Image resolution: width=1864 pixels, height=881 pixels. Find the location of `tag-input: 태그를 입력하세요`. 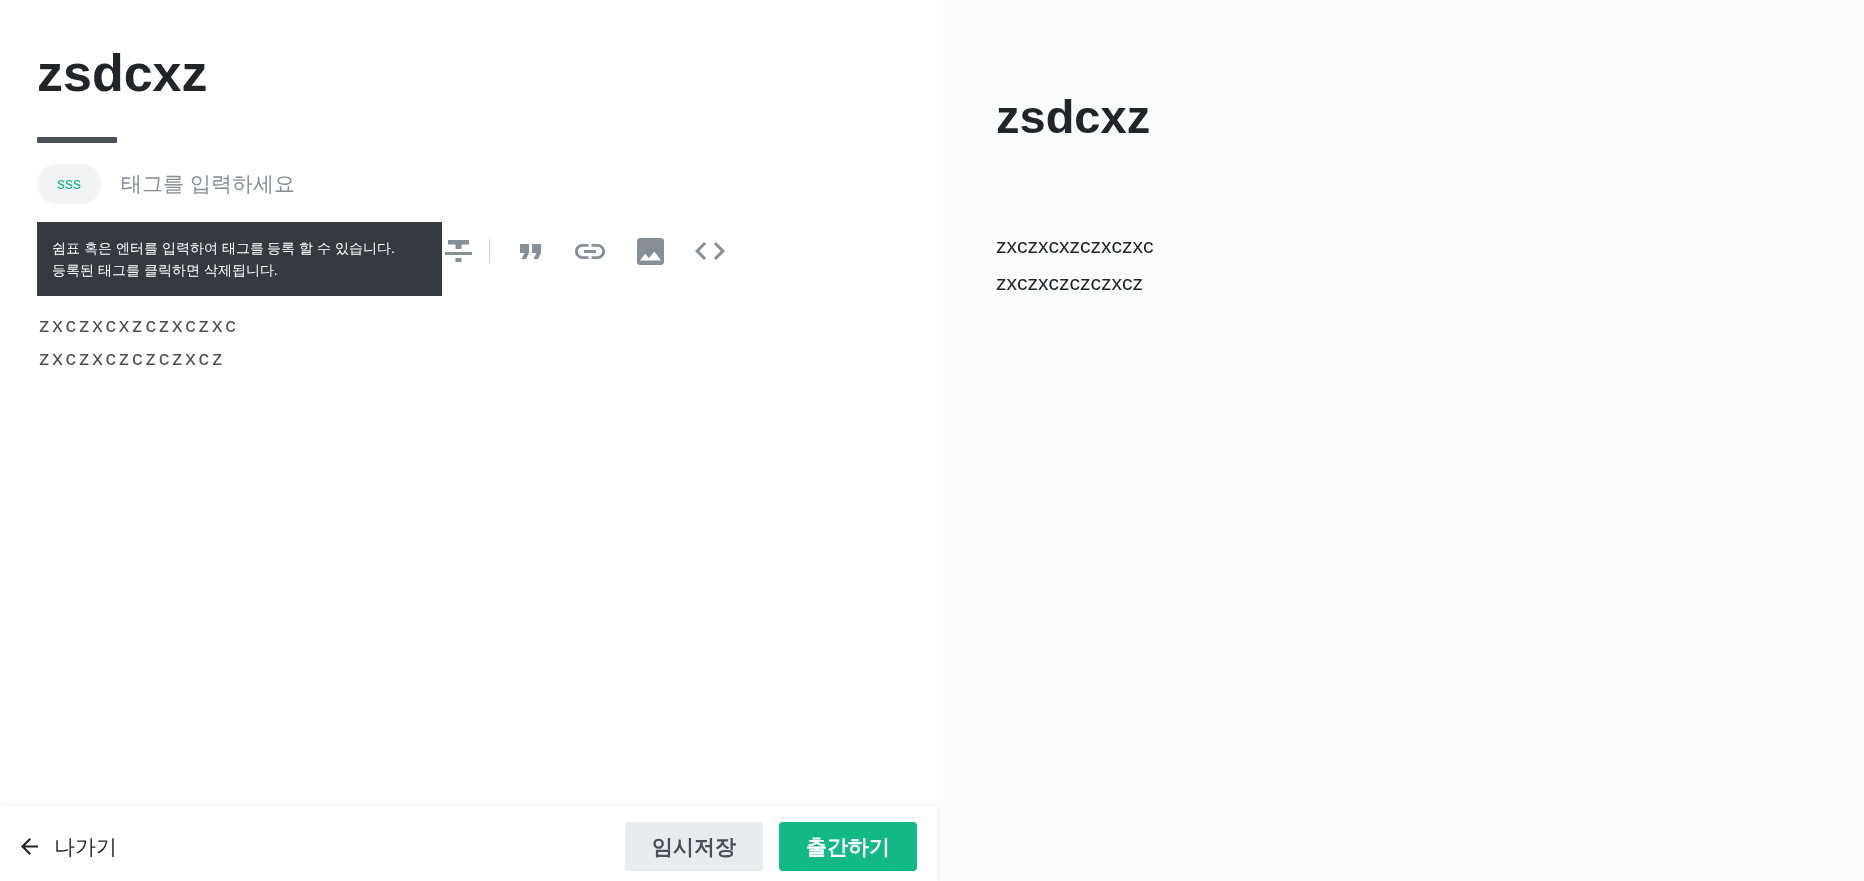

tag-input: 태그를 입력하세요 is located at coordinates (216, 184).